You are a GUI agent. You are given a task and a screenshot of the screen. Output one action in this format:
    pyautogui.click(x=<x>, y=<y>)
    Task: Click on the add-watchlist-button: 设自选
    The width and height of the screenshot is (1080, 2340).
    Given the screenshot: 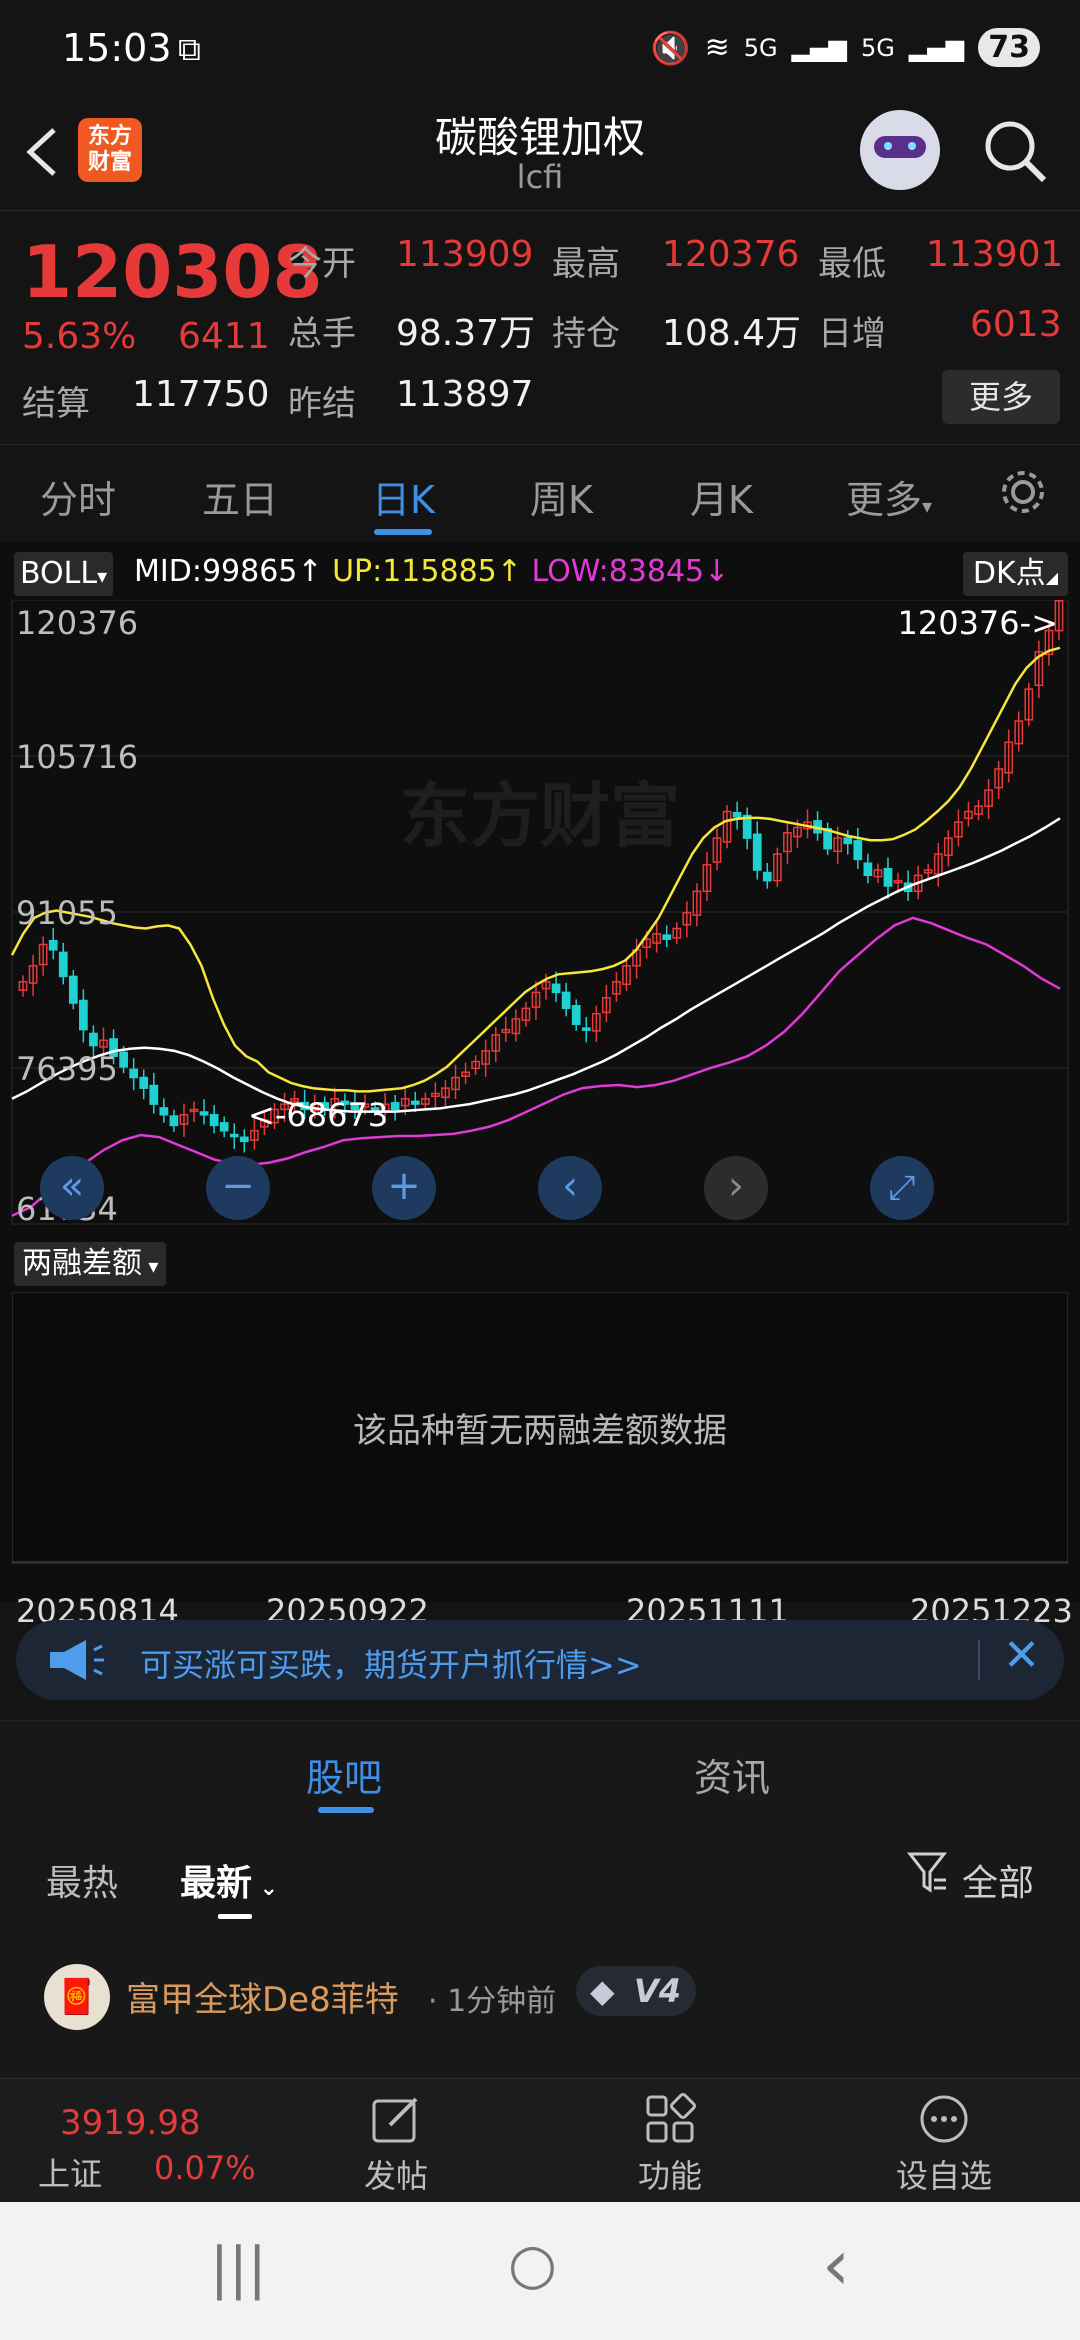 What is the action you would take?
    pyautogui.click(x=944, y=2145)
    